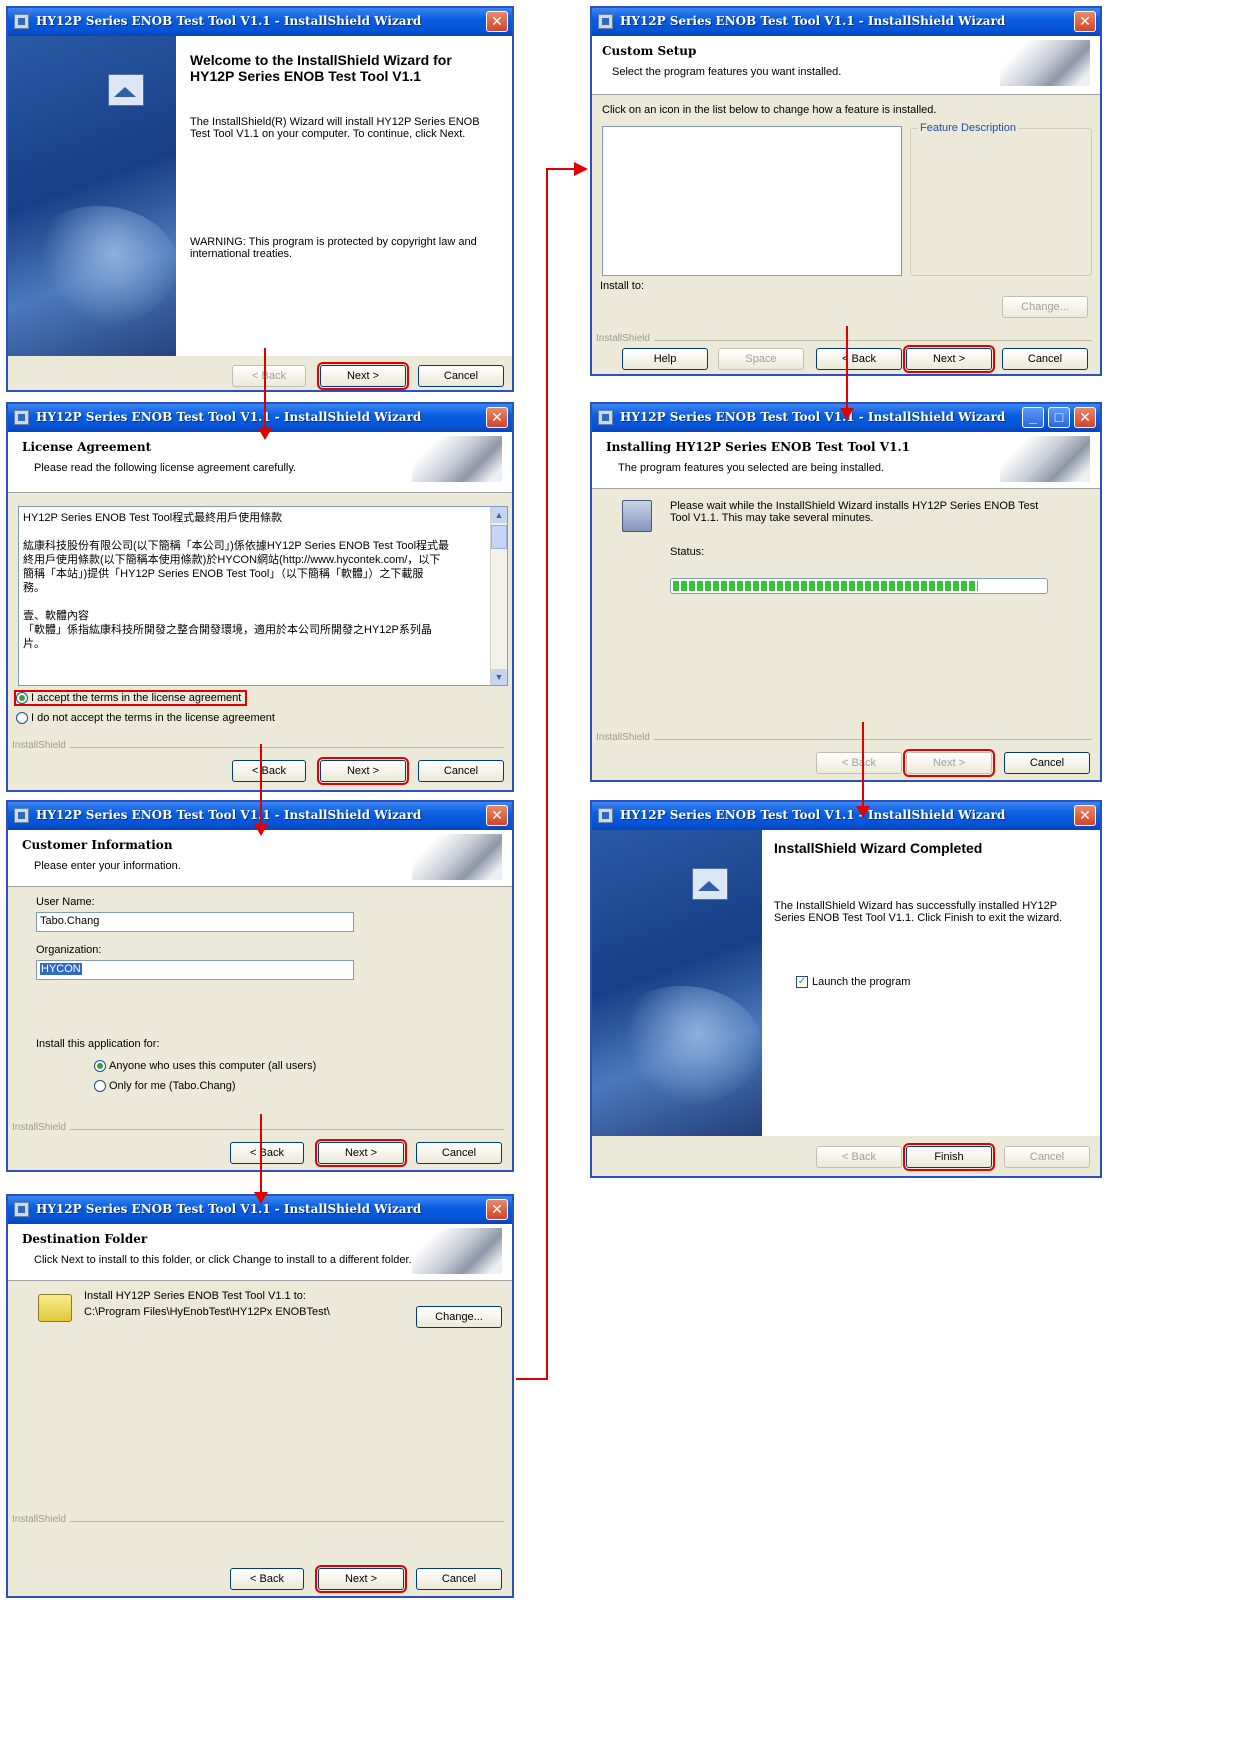 The image size is (1240, 1764). What do you see at coordinates (1059, 417) in the screenshot?
I see `maximize-icon: □` at bounding box center [1059, 417].